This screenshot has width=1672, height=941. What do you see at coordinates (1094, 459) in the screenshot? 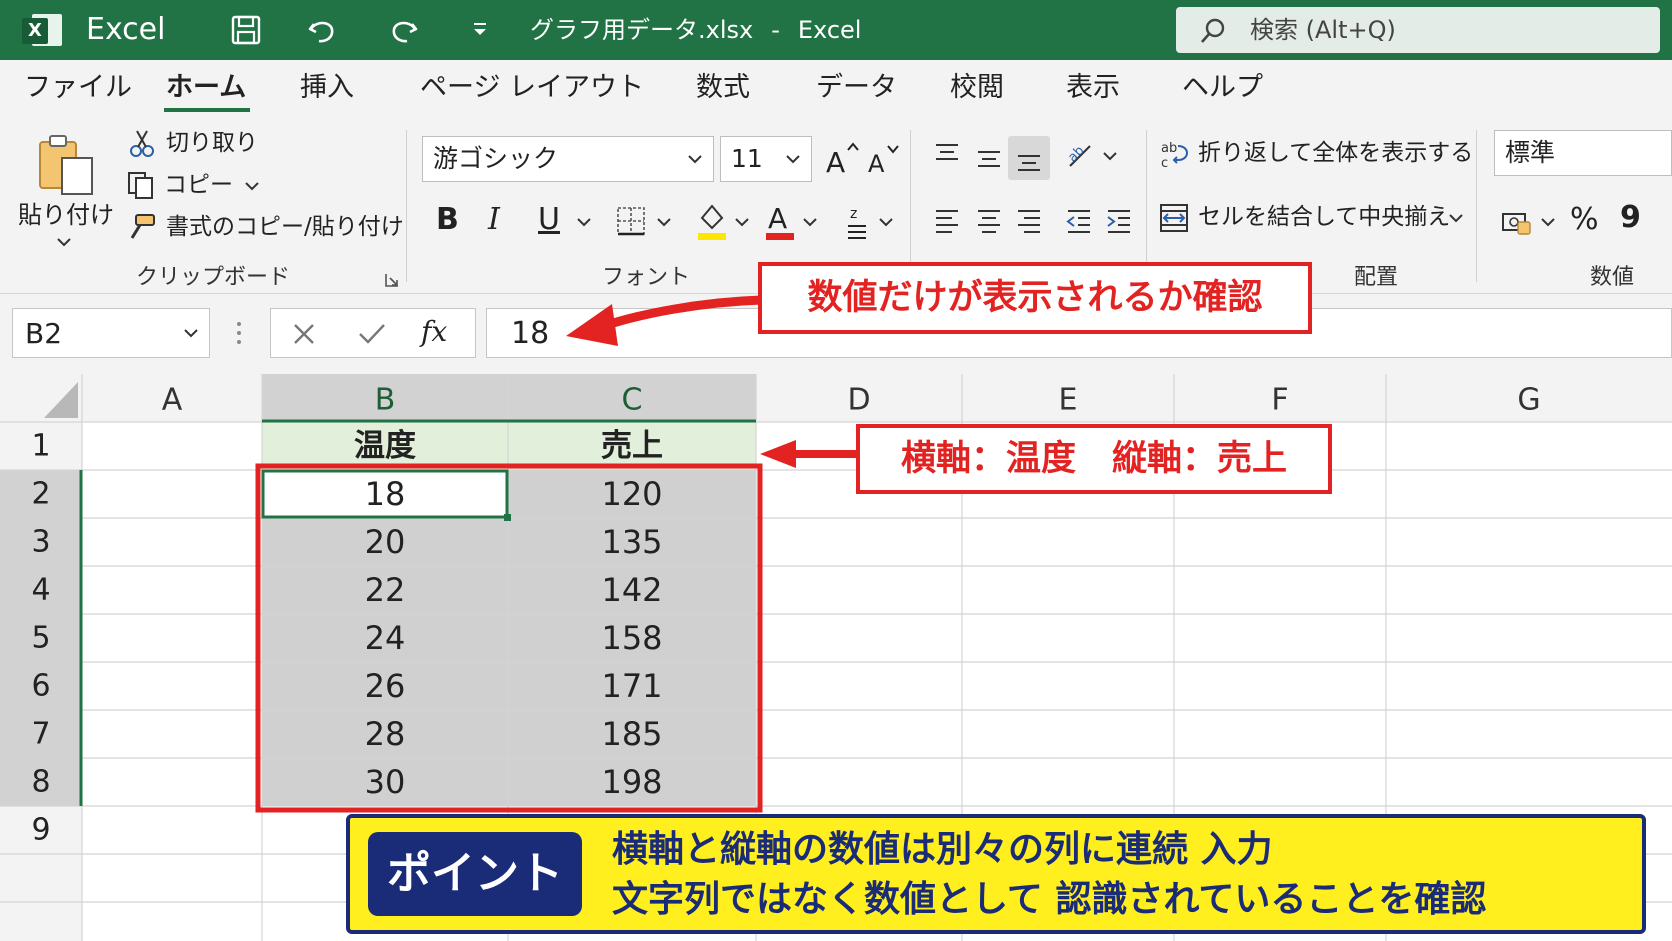
I see `callout-axes: 横軸：温度 縦軸：売上` at bounding box center [1094, 459].